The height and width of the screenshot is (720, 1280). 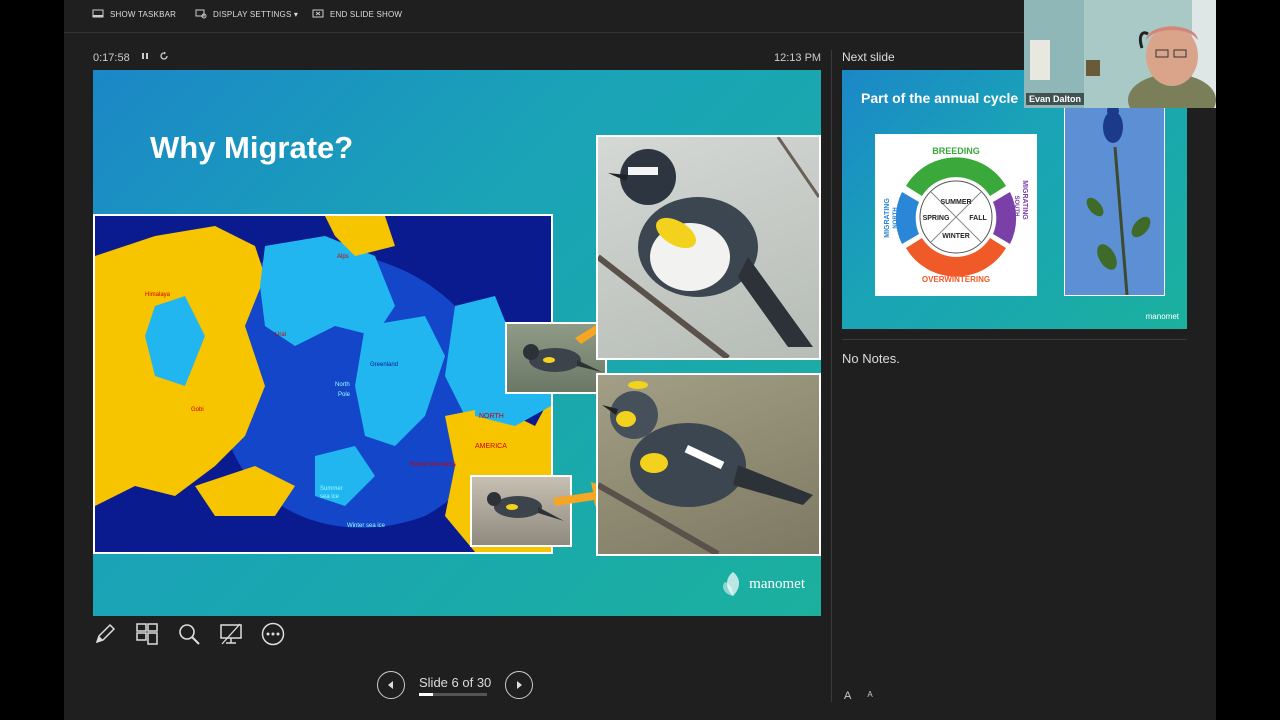 I want to click on next-slide-button, so click(x=519, y=685).